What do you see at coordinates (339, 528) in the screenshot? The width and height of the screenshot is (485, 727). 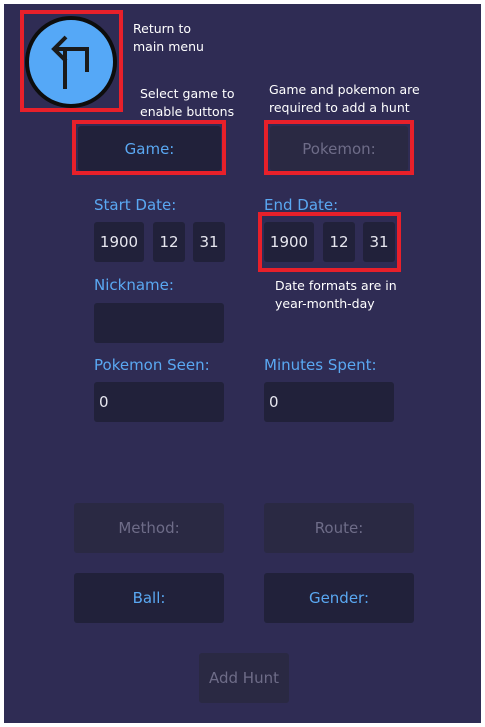 I see `route-button: Route:` at bounding box center [339, 528].